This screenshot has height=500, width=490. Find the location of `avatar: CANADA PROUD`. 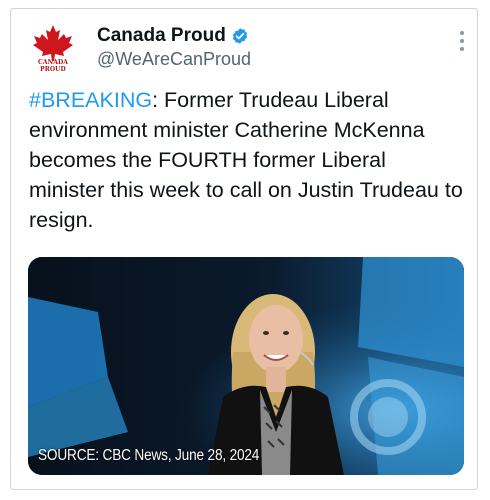

avatar: CANADA PROUD is located at coordinates (53, 48).